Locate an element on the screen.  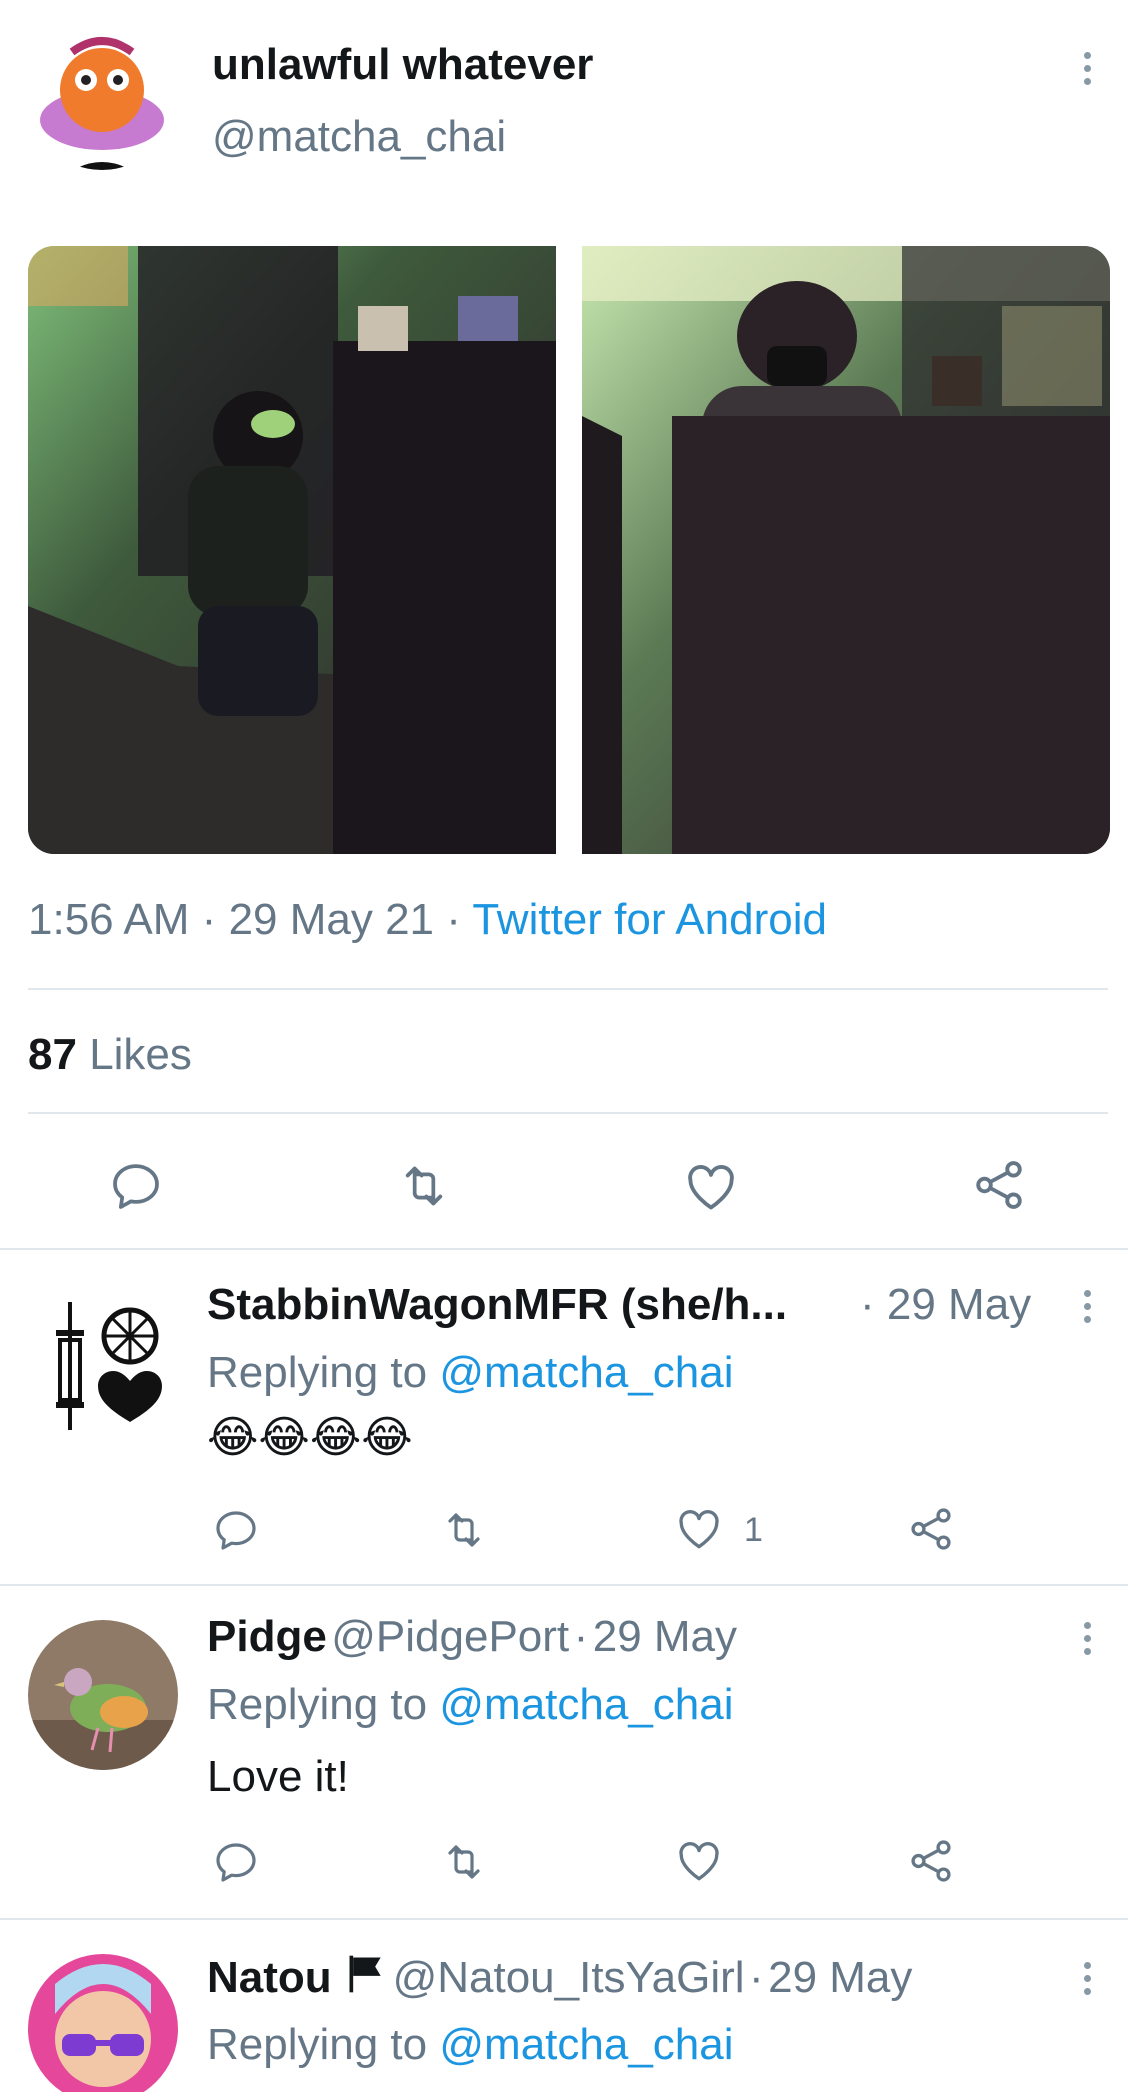
author-handle: @matcha_chai is located at coordinates (359, 137).